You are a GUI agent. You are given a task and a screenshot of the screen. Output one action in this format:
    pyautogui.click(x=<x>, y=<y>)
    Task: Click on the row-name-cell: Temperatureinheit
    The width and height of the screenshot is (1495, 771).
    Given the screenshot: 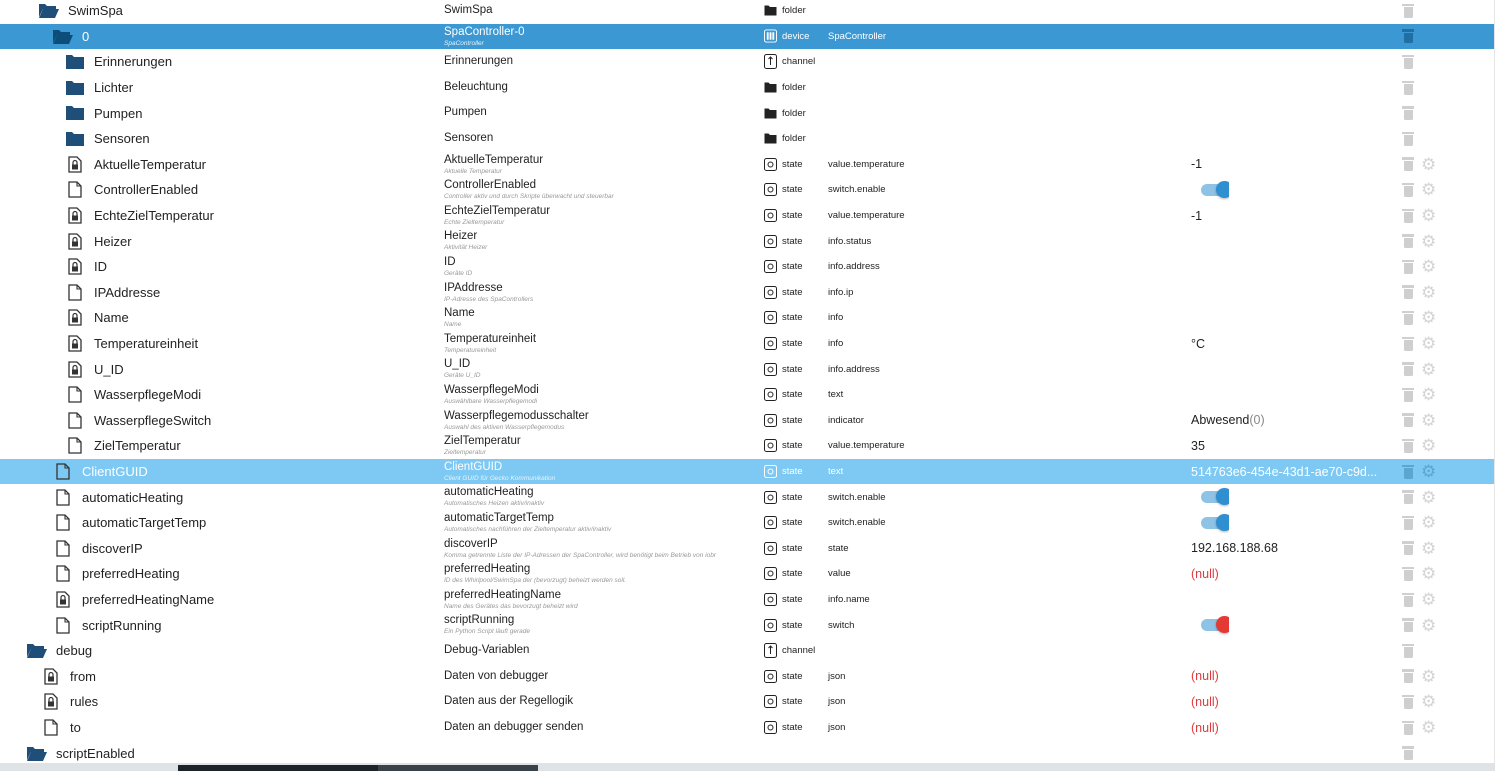 What is the action you would take?
    pyautogui.click(x=131, y=344)
    